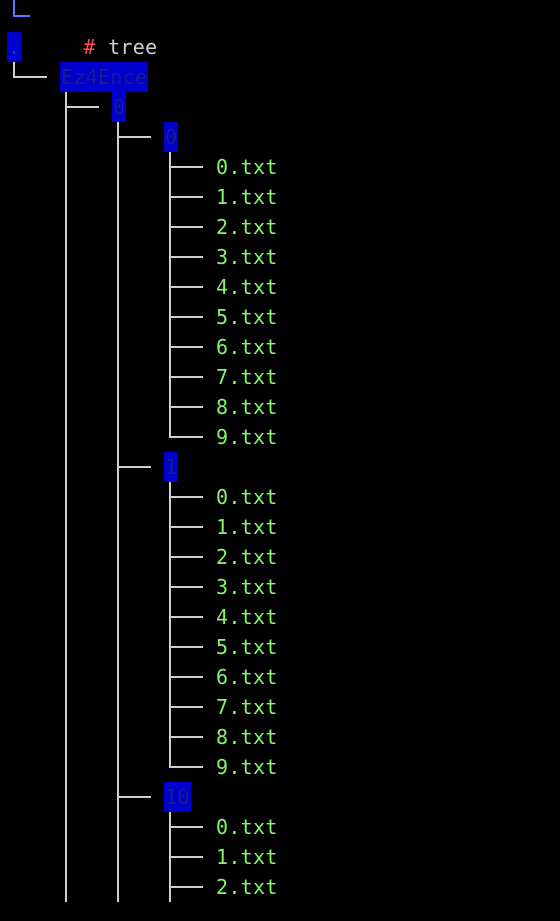  What do you see at coordinates (119, 107) in the screenshot?
I see `tree-level1-dir: 0` at bounding box center [119, 107].